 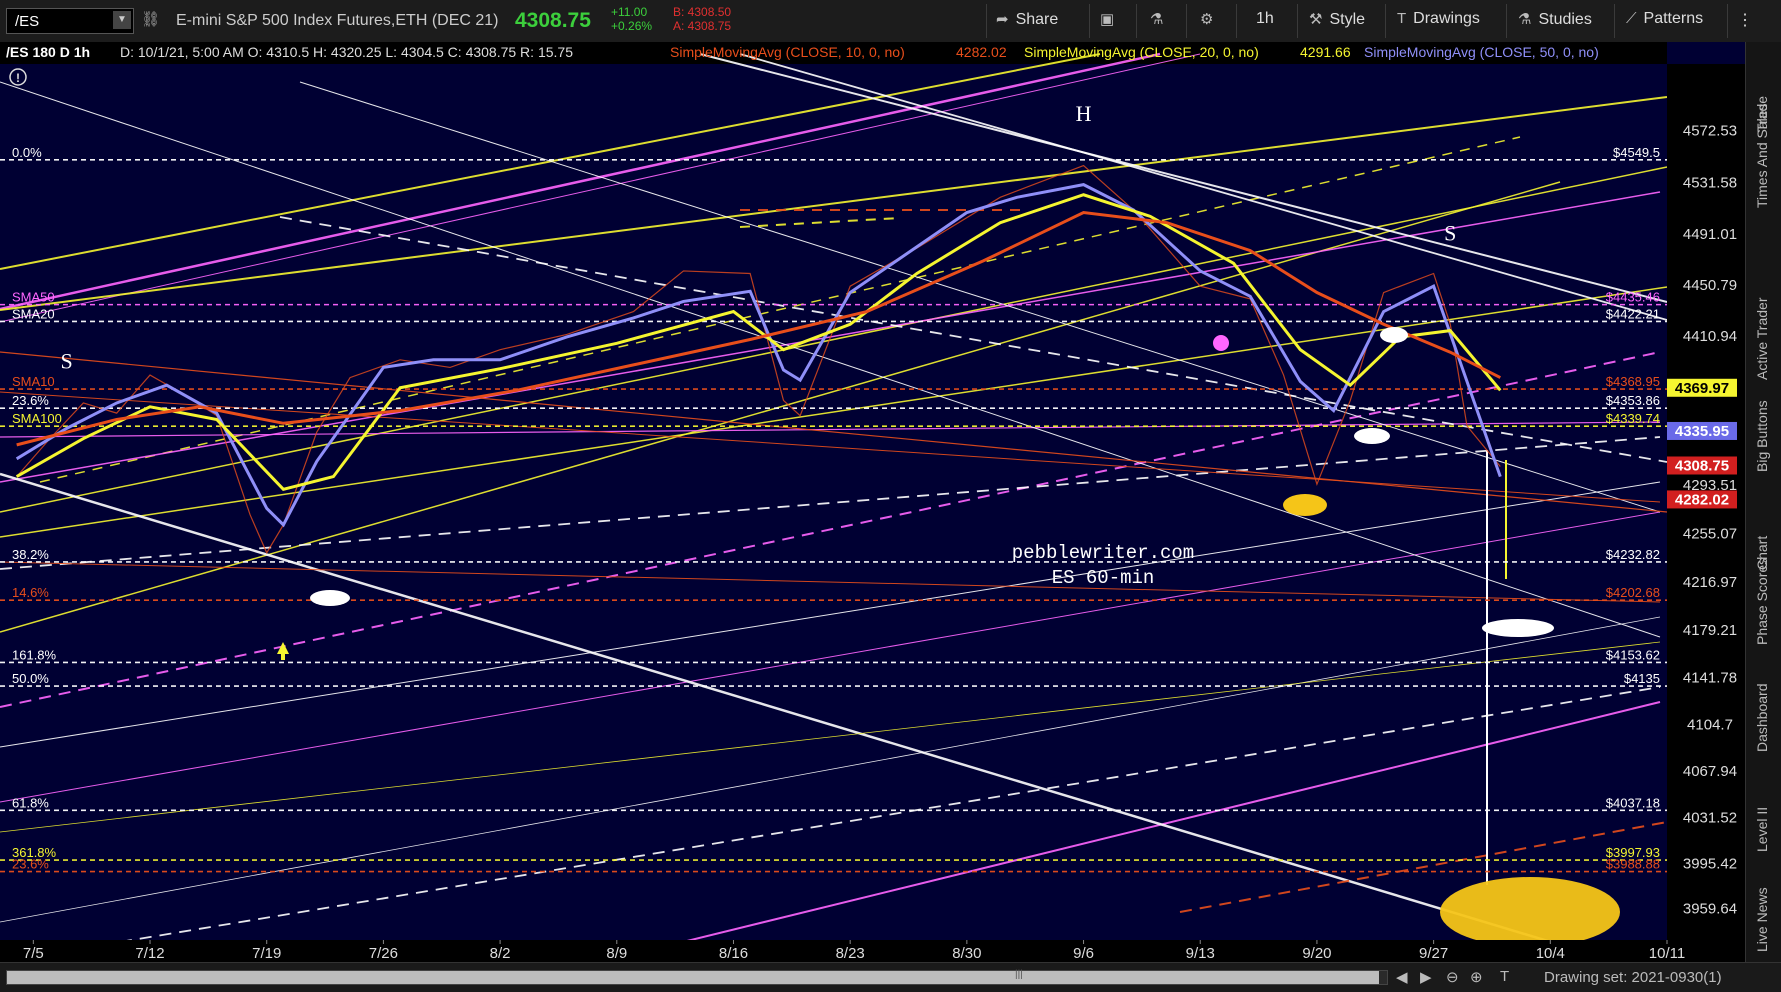 I want to click on link-icon: ⛓, so click(x=150, y=19).